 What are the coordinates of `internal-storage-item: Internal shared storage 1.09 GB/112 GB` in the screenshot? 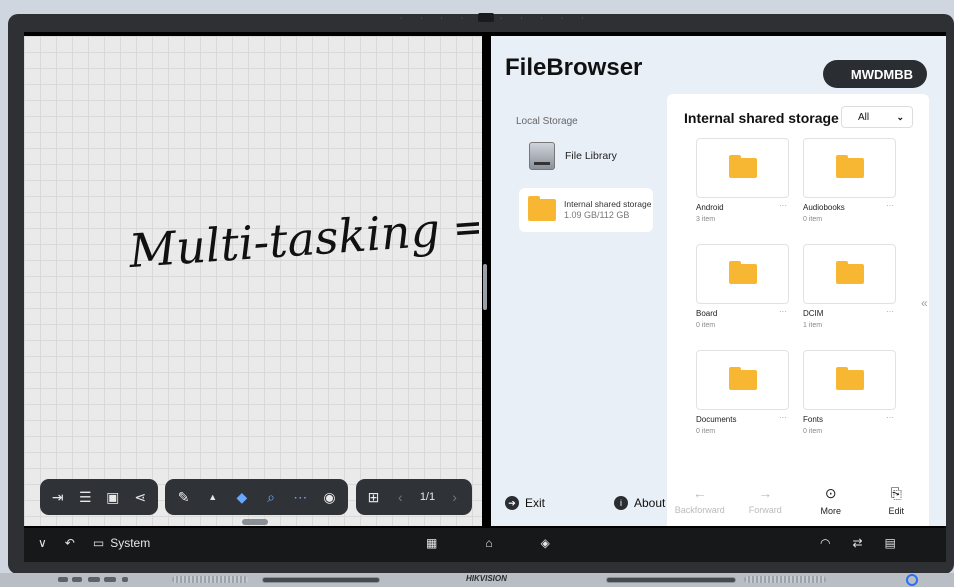 It's located at (586, 210).